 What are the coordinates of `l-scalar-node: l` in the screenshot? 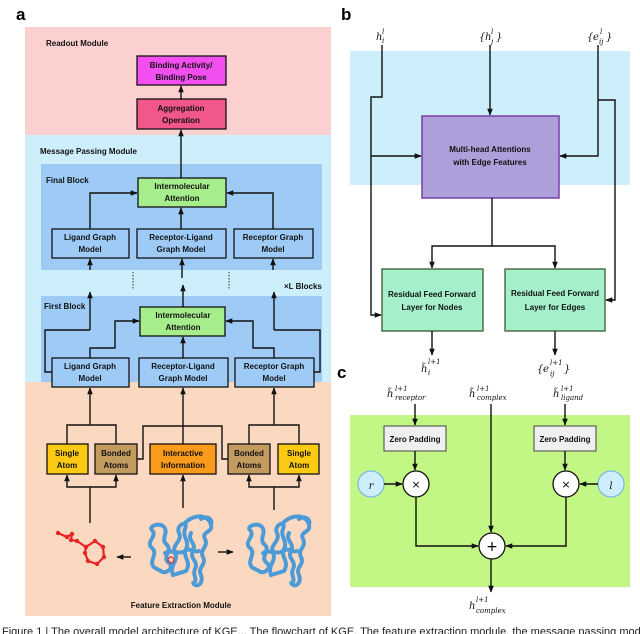 It's located at (611, 484).